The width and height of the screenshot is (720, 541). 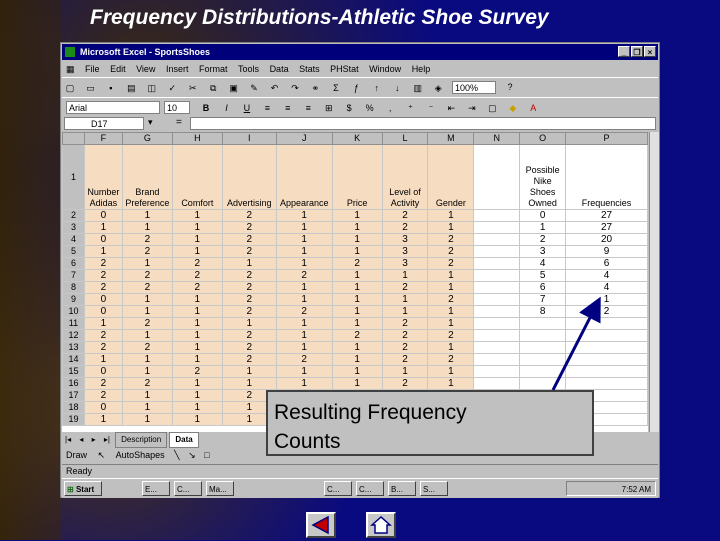 What do you see at coordinates (73, 215) in the screenshot?
I see `row-header: 2` at bounding box center [73, 215].